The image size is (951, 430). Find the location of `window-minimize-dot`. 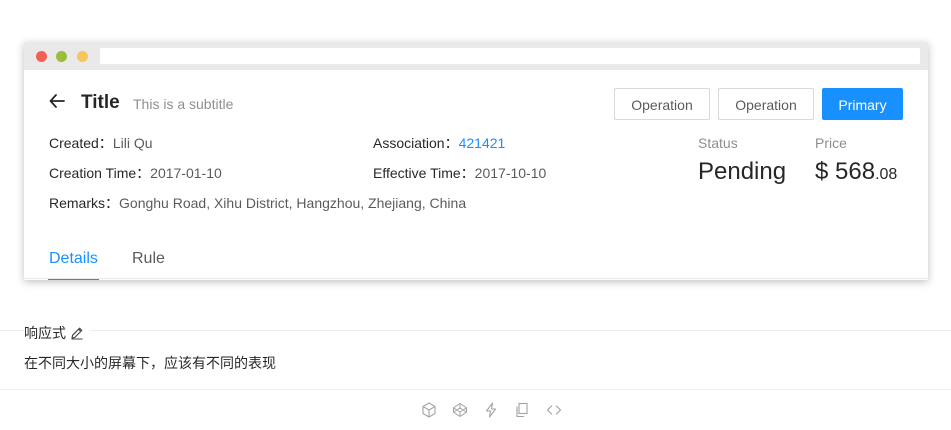

window-minimize-dot is located at coordinates (61, 56).